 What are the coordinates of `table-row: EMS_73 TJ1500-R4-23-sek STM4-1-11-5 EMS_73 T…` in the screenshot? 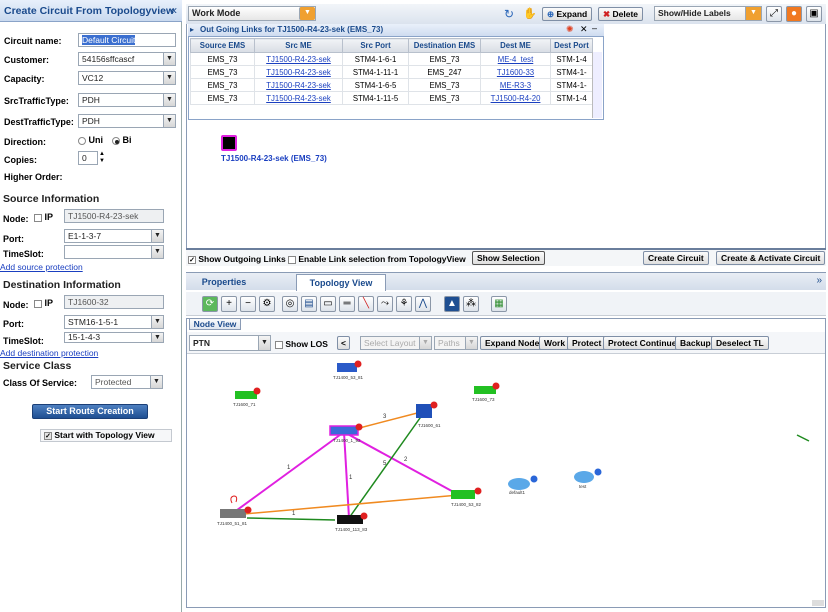 It's located at (391, 98).